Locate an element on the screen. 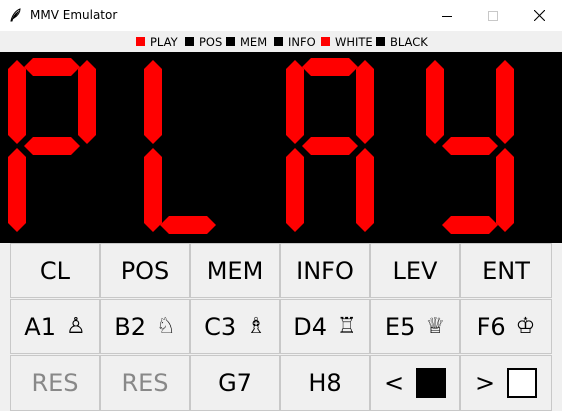  indicator-white: WHITE is located at coordinates (347, 41).